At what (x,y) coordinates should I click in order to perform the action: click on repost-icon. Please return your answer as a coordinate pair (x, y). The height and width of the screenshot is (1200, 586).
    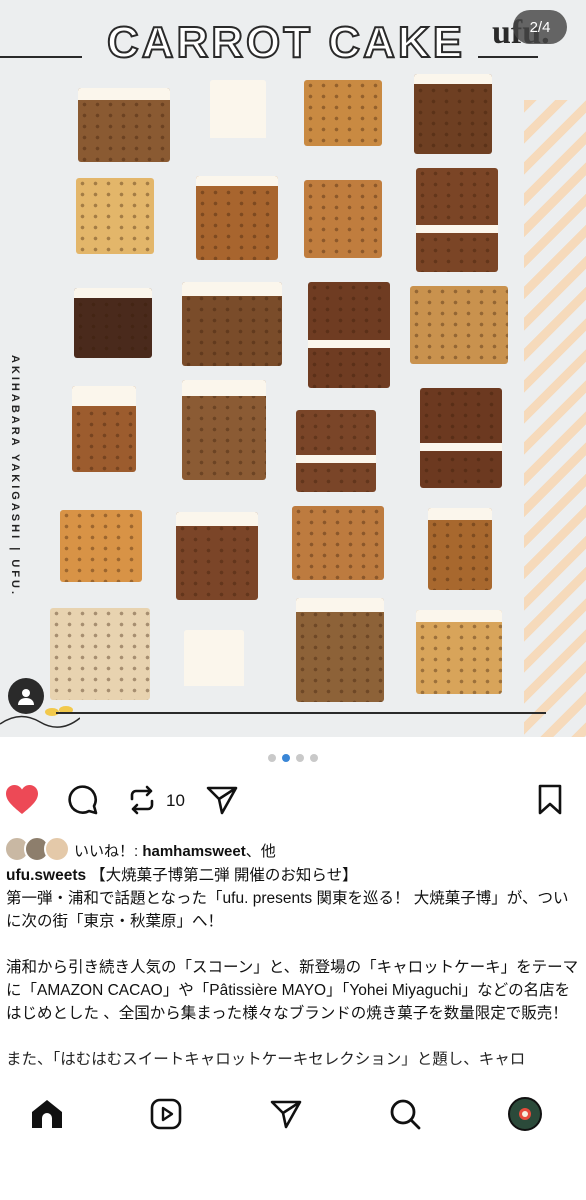
    Looking at the image, I should click on (142, 800).